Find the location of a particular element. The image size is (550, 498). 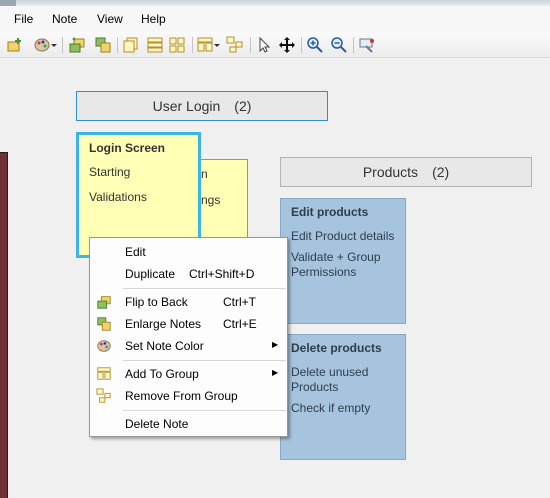

menu-item-set-note-color: Set Note Color ▶ is located at coordinates (188, 346).